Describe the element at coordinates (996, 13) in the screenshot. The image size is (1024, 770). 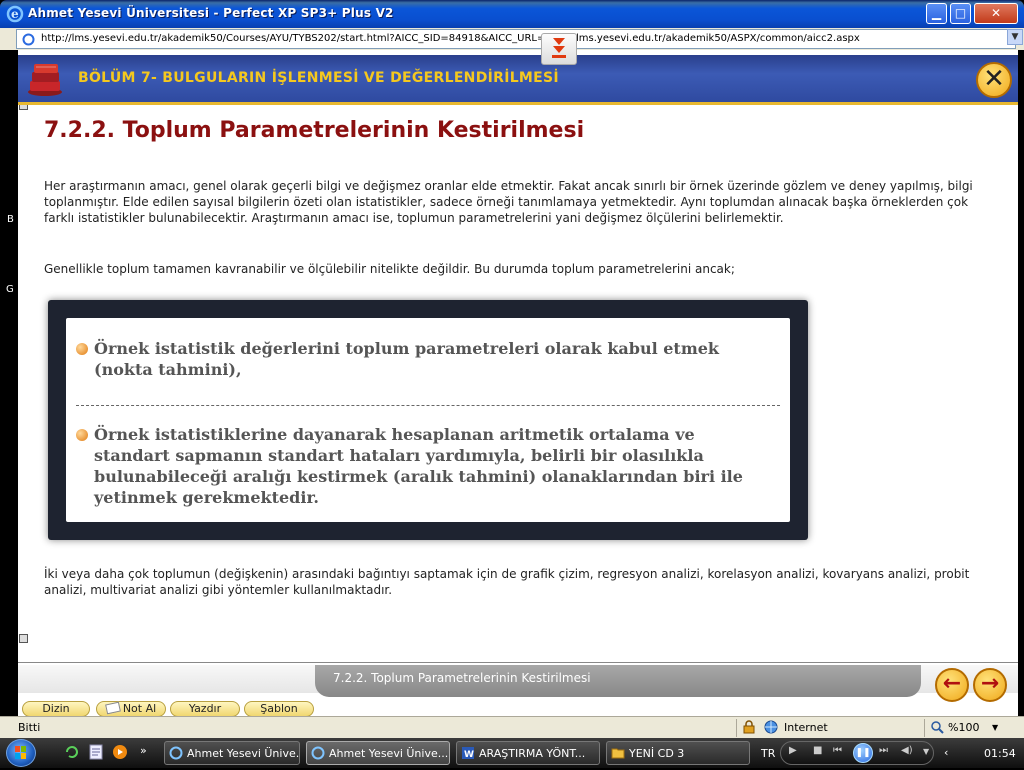
I see `close-window-button: ✕` at that location.